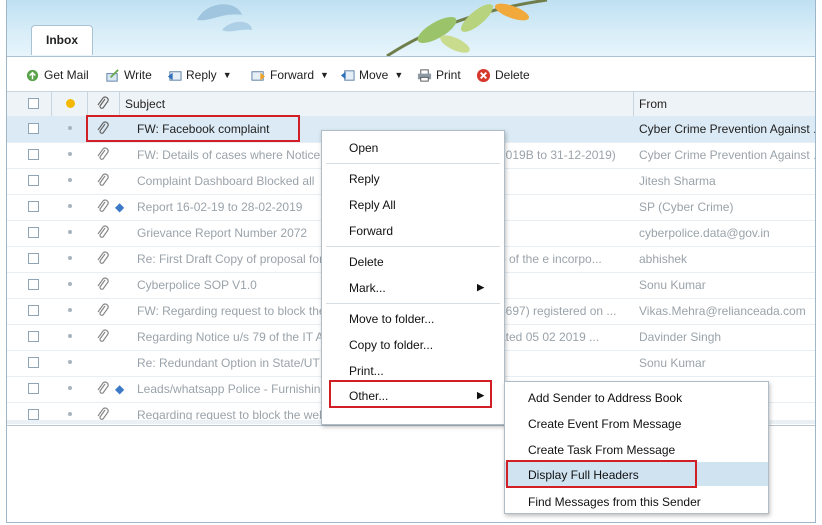 This screenshot has width=822, height=525. Describe the element at coordinates (653, 104) in the screenshot. I see `from-column-header: From` at that location.